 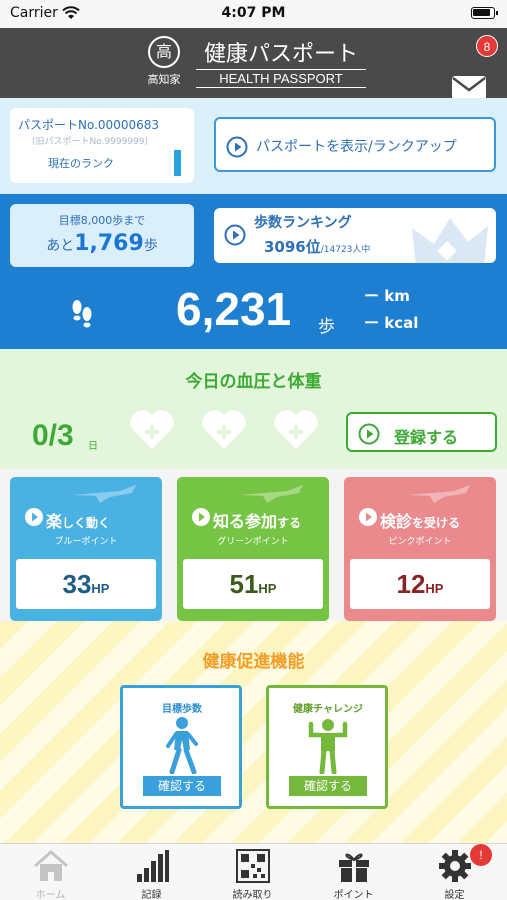 What do you see at coordinates (345, 250) in the screenshot?
I see `ranking-total: /14723人中` at bounding box center [345, 250].